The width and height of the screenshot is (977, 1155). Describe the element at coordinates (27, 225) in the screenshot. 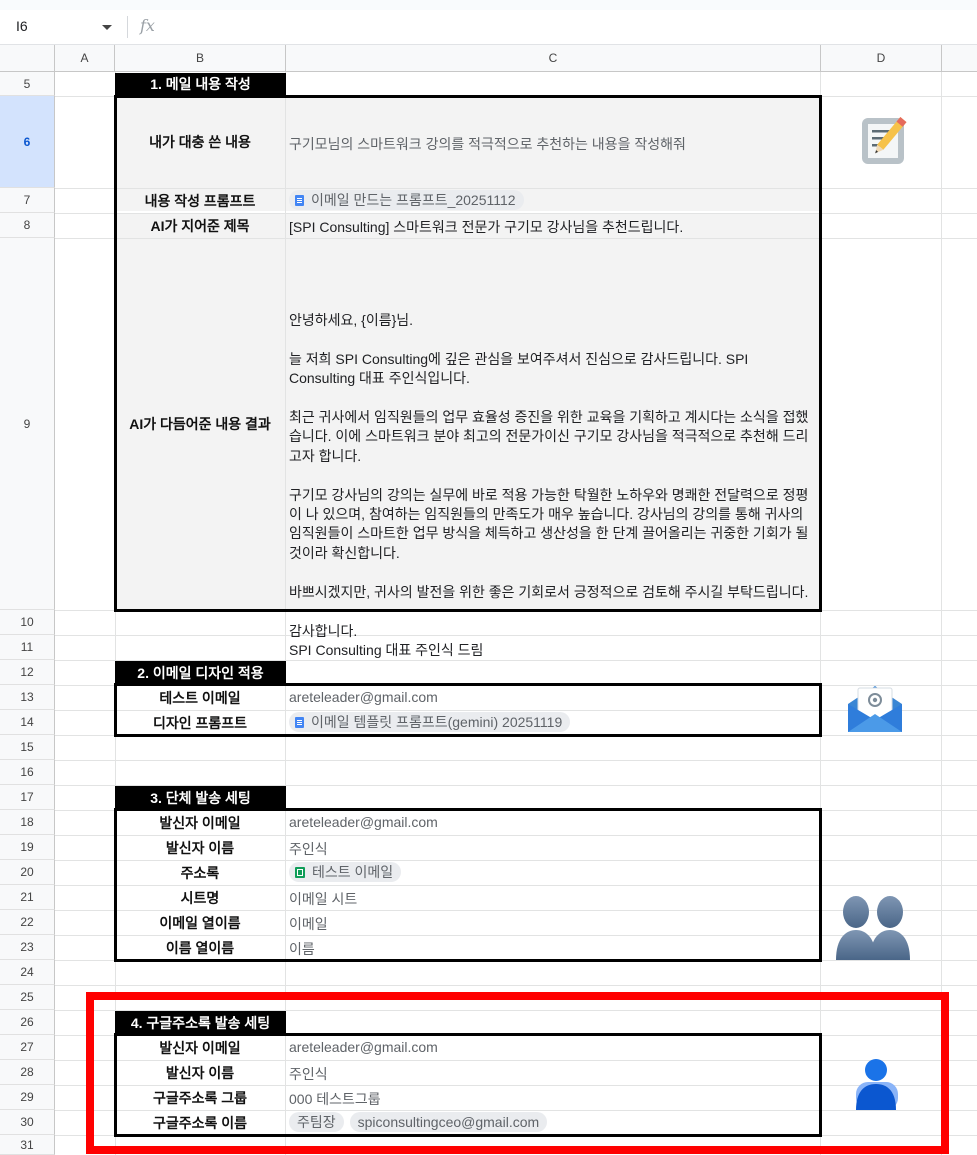

I see `row-header: 8` at that location.